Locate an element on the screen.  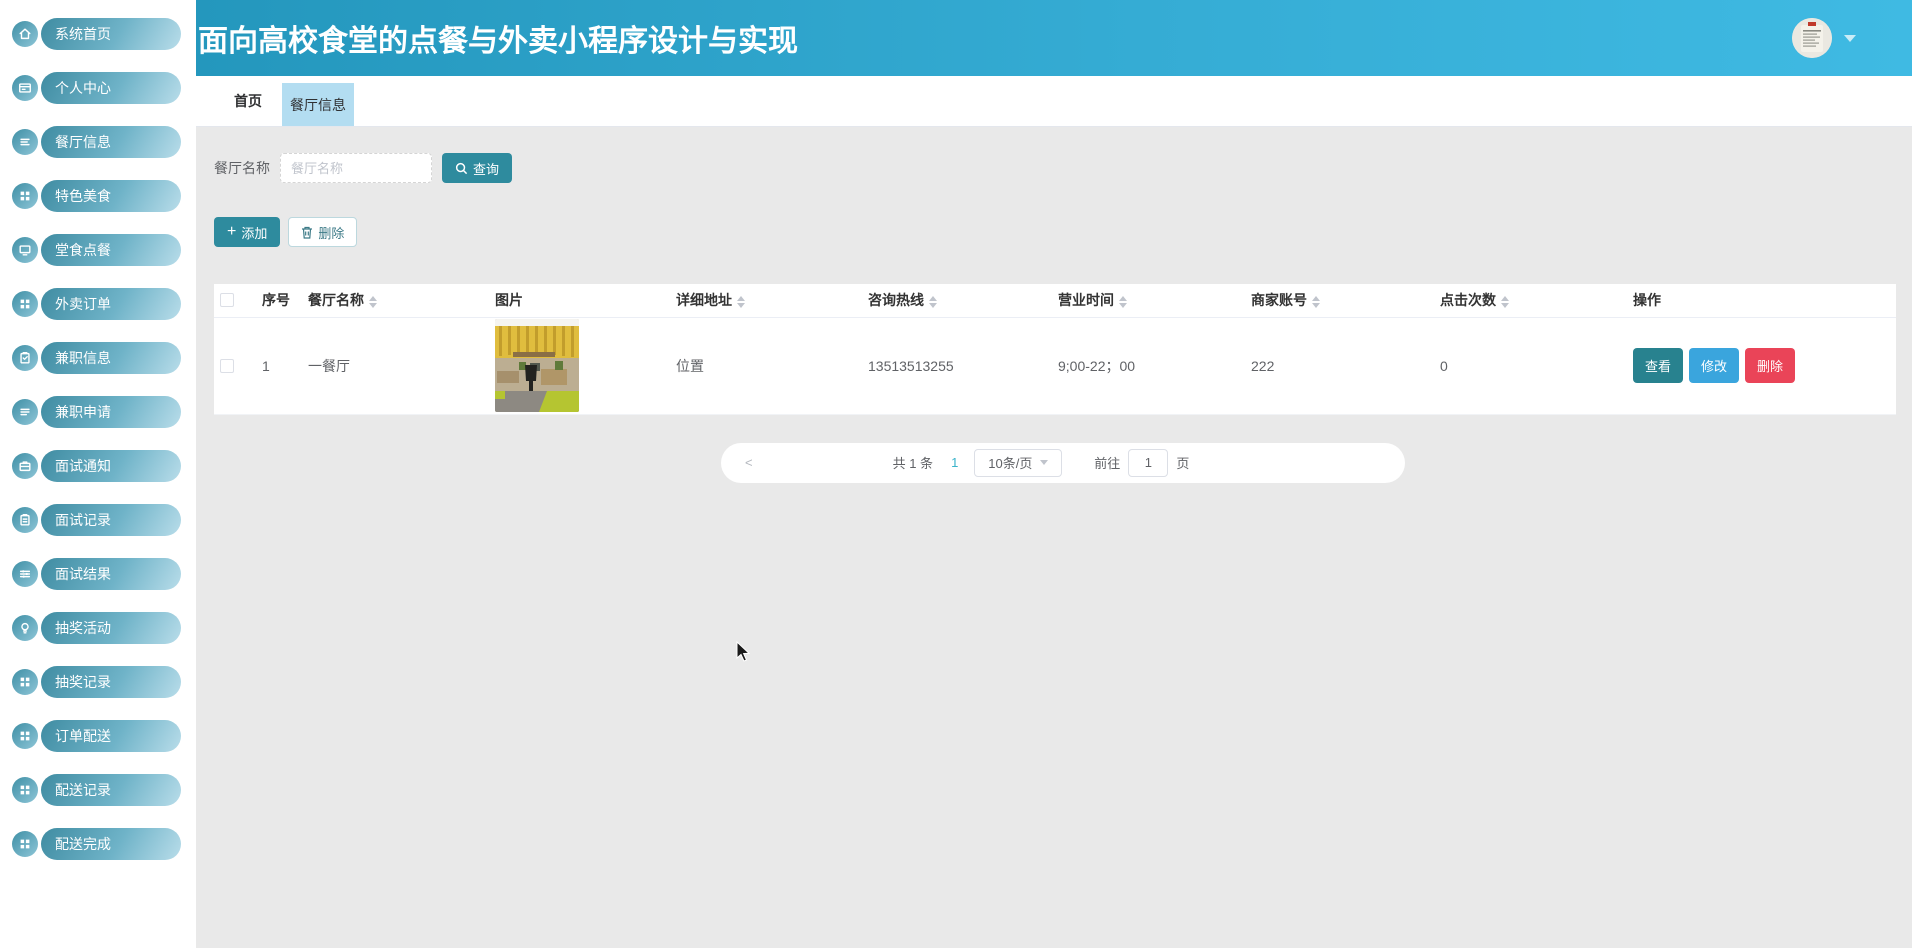
briefcase-icon is located at coordinates (25, 466).